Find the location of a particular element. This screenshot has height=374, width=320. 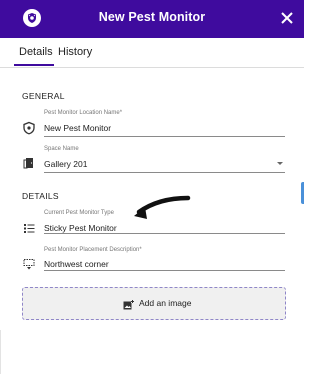

monitor-type-label: Current Pest Monitor Type is located at coordinates (79, 213).